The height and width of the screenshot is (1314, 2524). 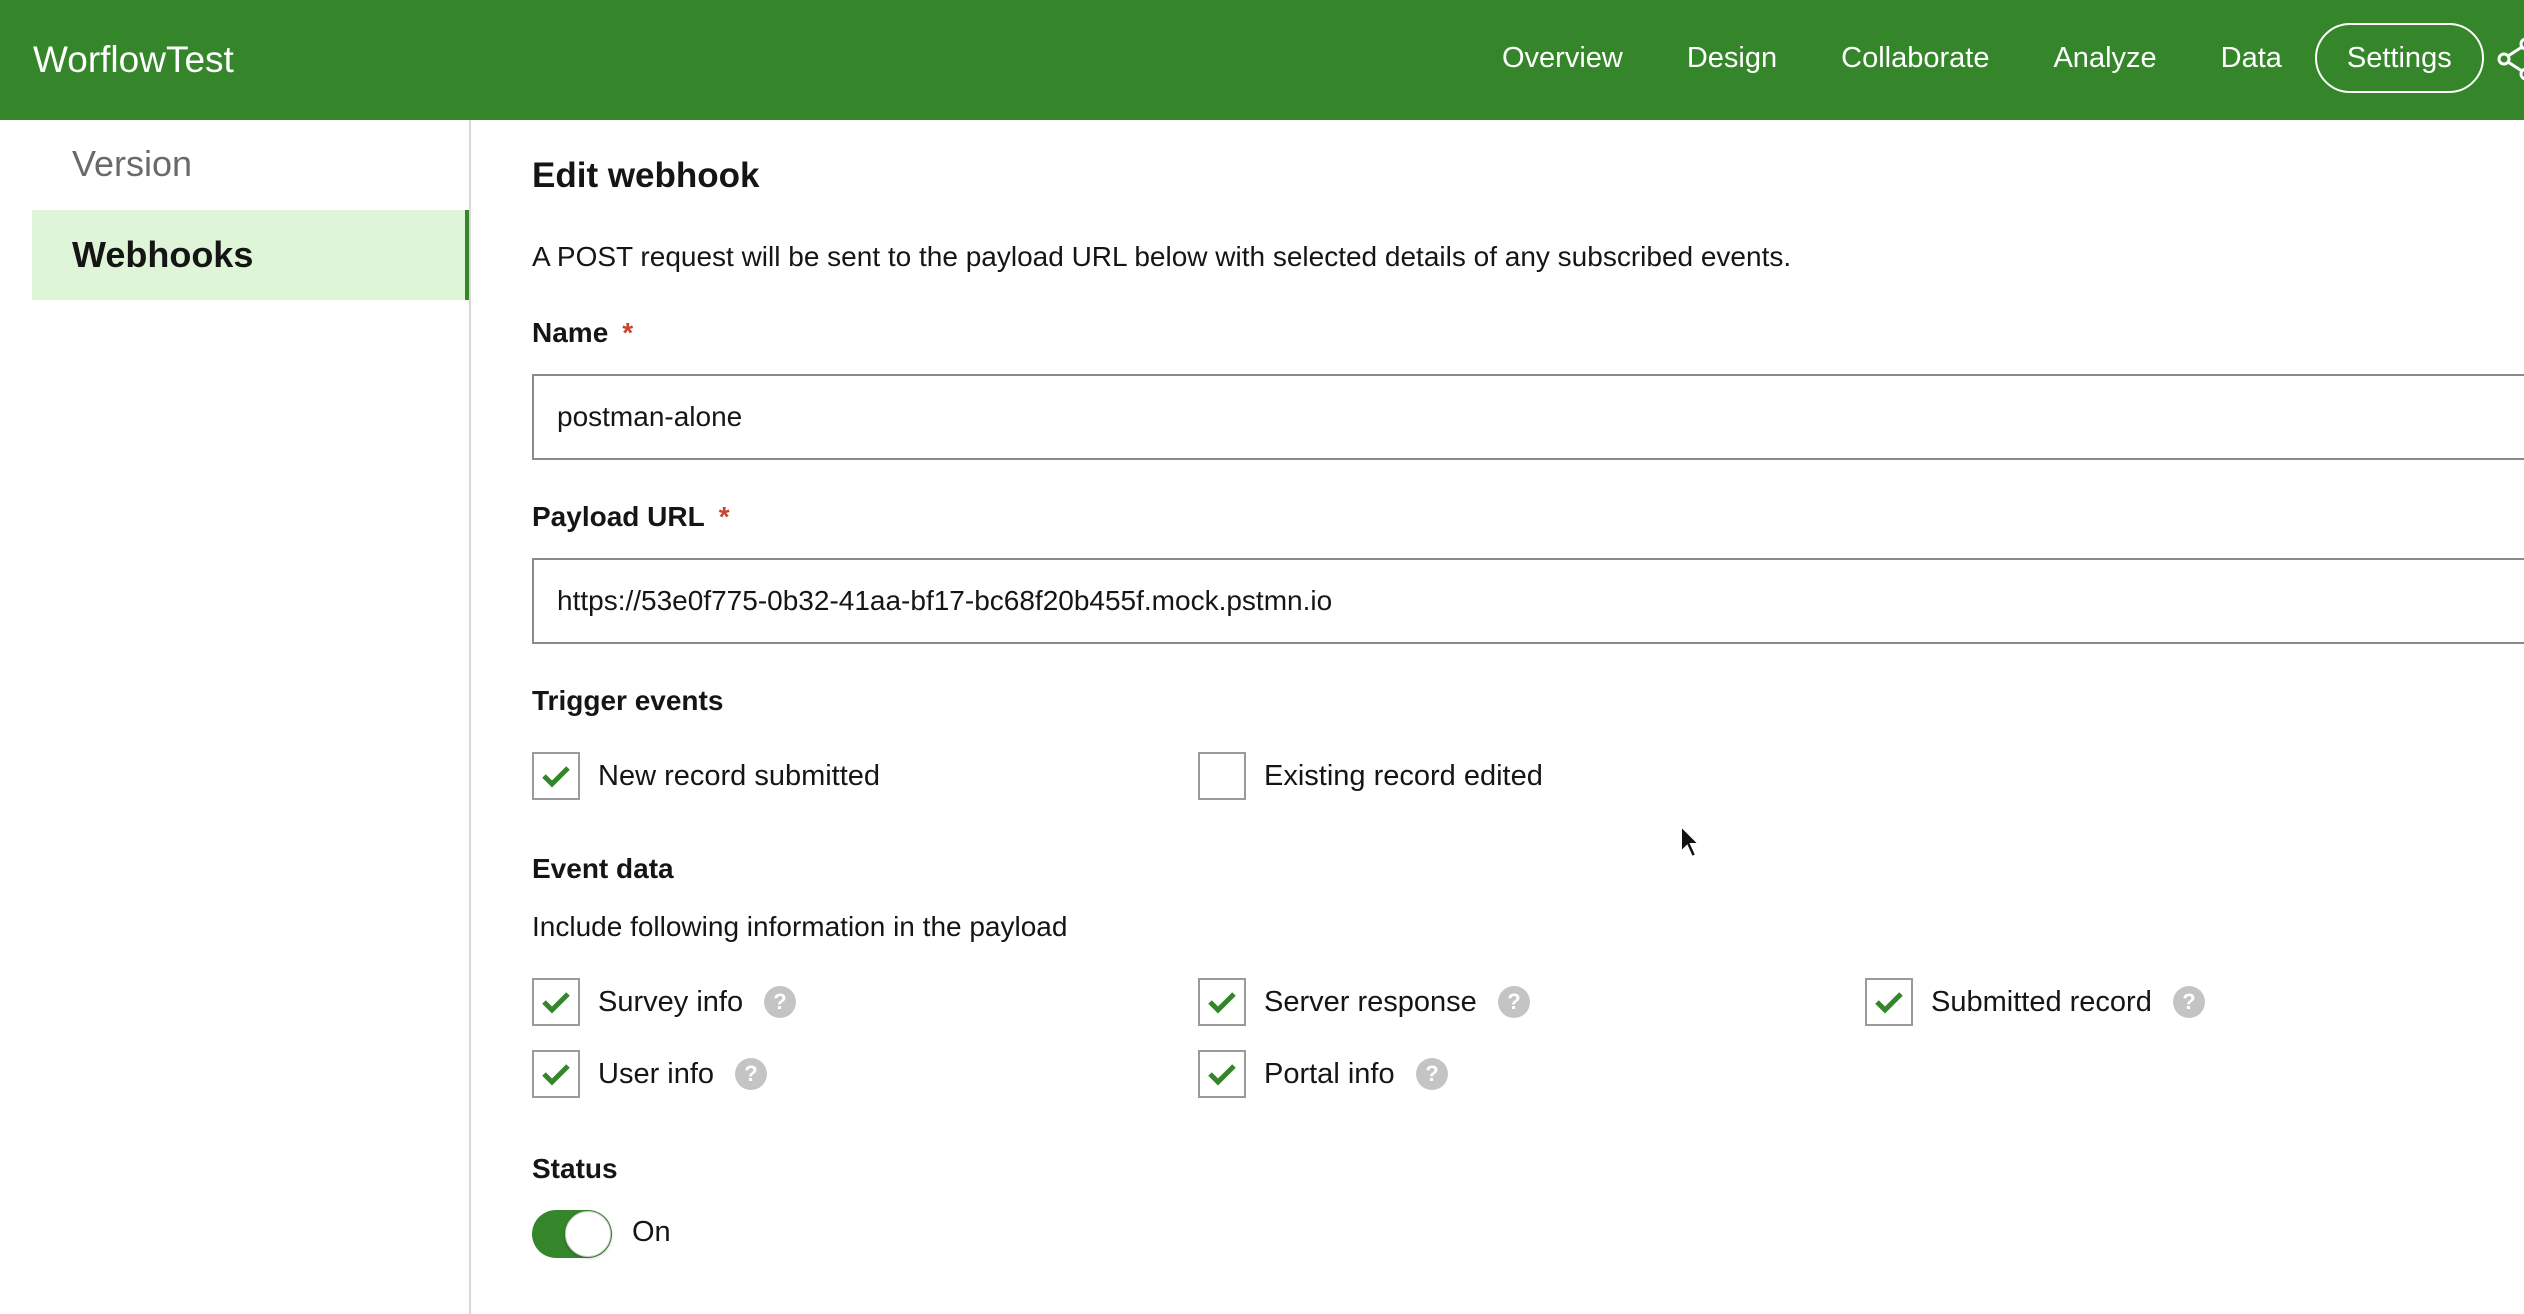 I want to click on checkbox-label: Existing record edited, so click(x=1403, y=776).